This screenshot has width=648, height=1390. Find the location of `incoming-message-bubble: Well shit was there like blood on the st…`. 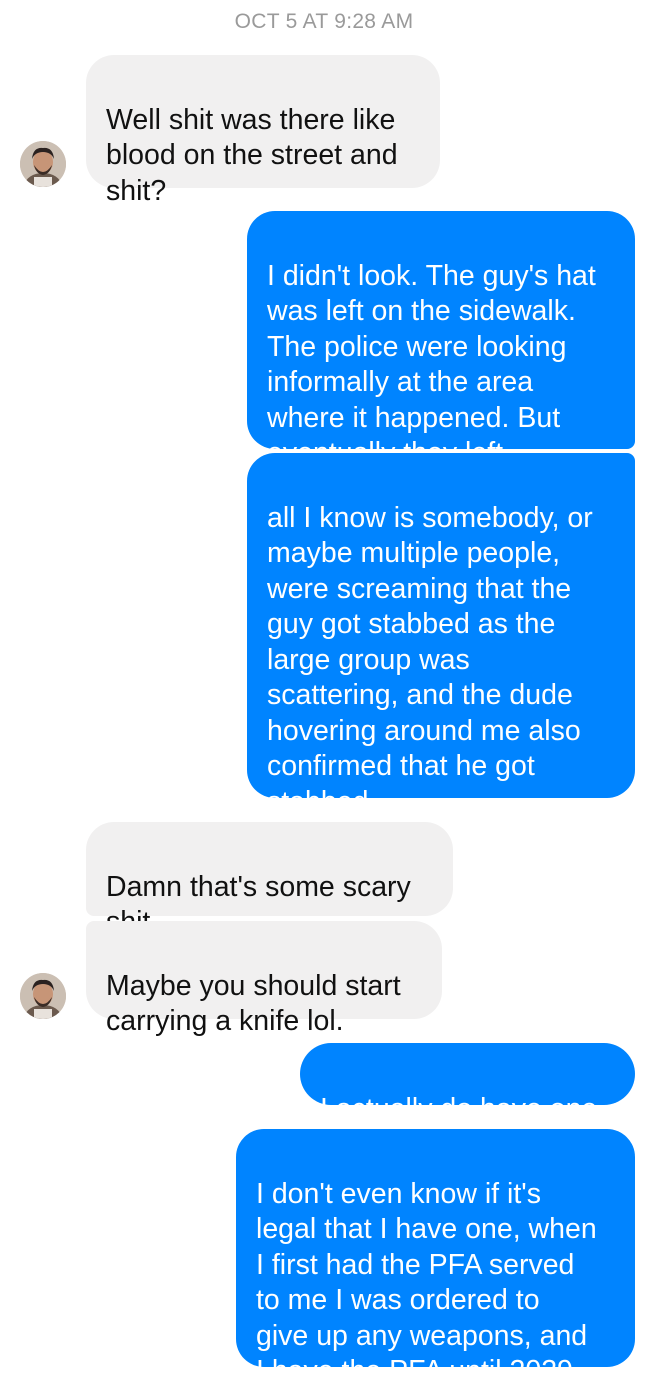

incoming-message-bubble: Well shit was there like blood on the st… is located at coordinates (263, 131).